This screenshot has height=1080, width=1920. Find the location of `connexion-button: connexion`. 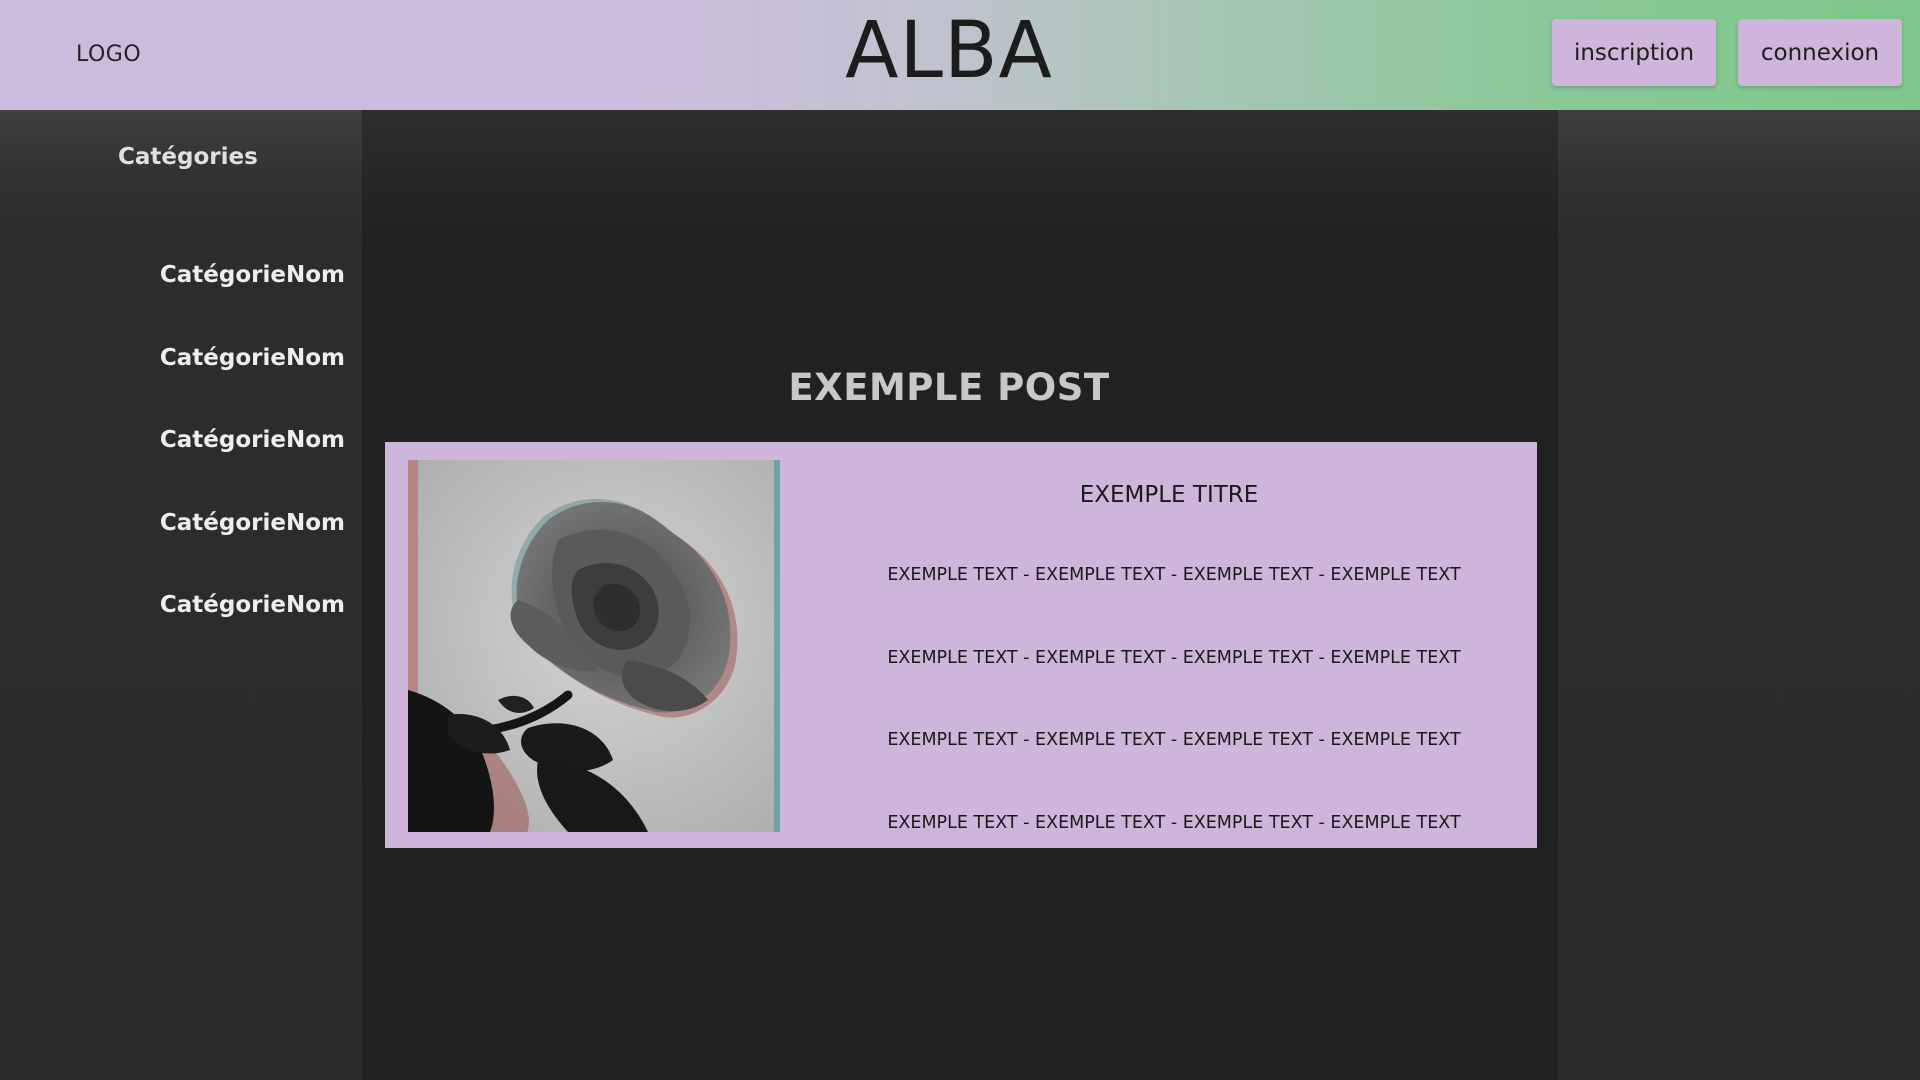

connexion-button: connexion is located at coordinates (1820, 52).